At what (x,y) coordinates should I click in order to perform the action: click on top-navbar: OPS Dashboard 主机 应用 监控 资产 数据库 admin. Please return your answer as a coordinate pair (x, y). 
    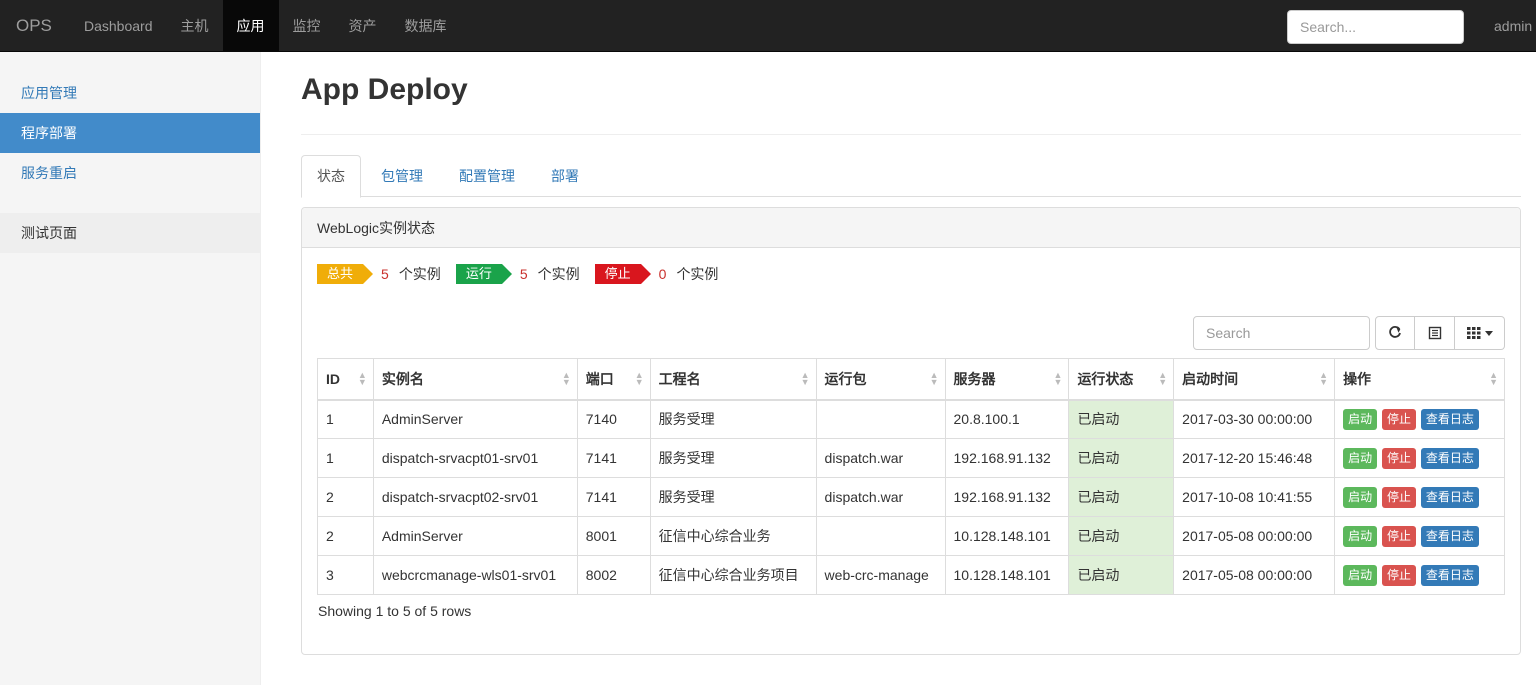
    Looking at the image, I should click on (768, 26).